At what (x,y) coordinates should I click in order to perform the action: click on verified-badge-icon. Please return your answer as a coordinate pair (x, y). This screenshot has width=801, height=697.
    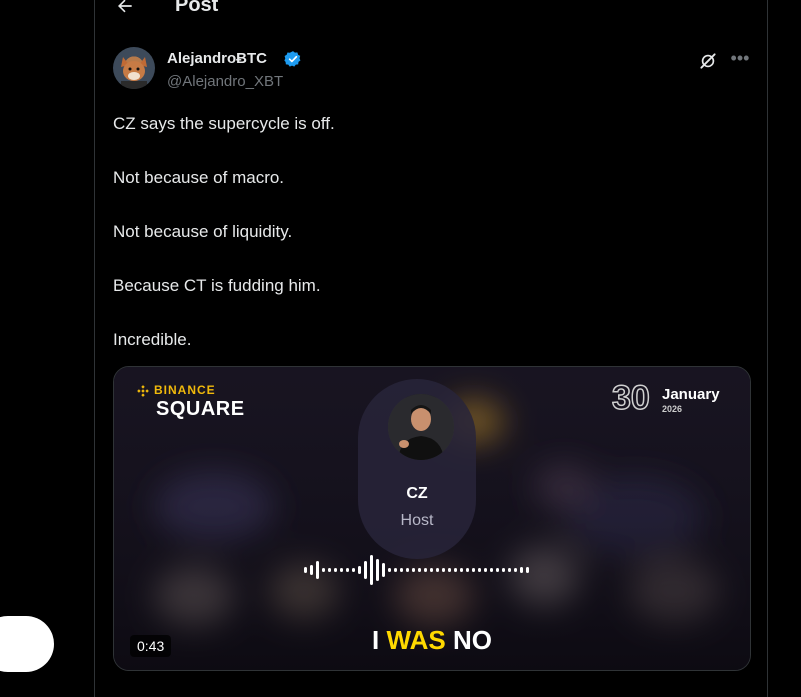
    Looking at the image, I should click on (292, 59).